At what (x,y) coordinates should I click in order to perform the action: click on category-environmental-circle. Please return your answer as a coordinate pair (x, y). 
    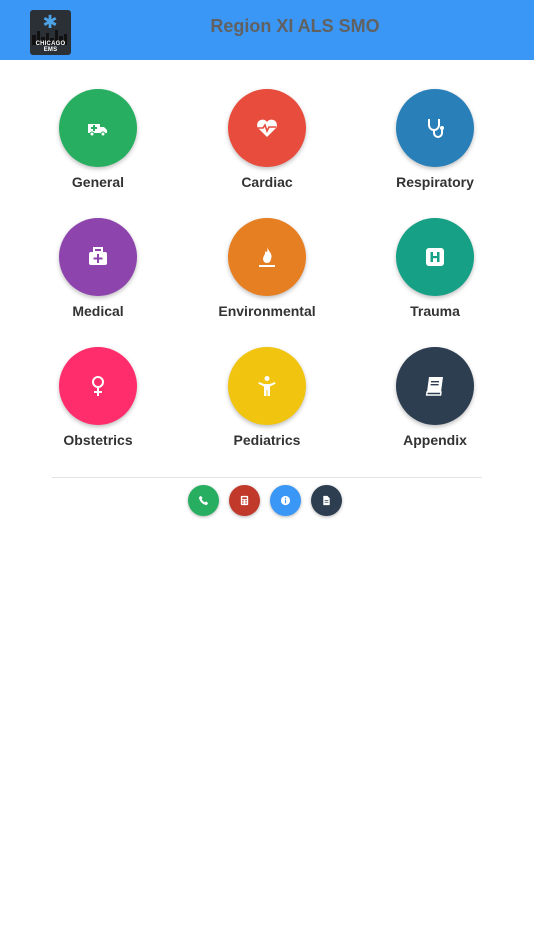
    Looking at the image, I should click on (267, 257).